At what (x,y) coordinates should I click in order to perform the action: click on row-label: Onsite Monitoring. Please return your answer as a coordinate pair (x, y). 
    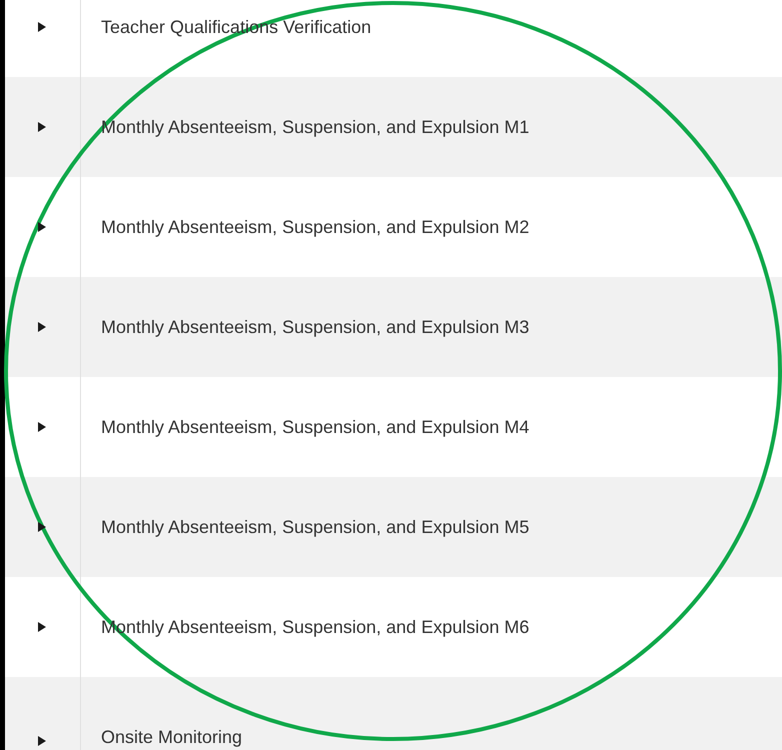
    Looking at the image, I should click on (171, 737).